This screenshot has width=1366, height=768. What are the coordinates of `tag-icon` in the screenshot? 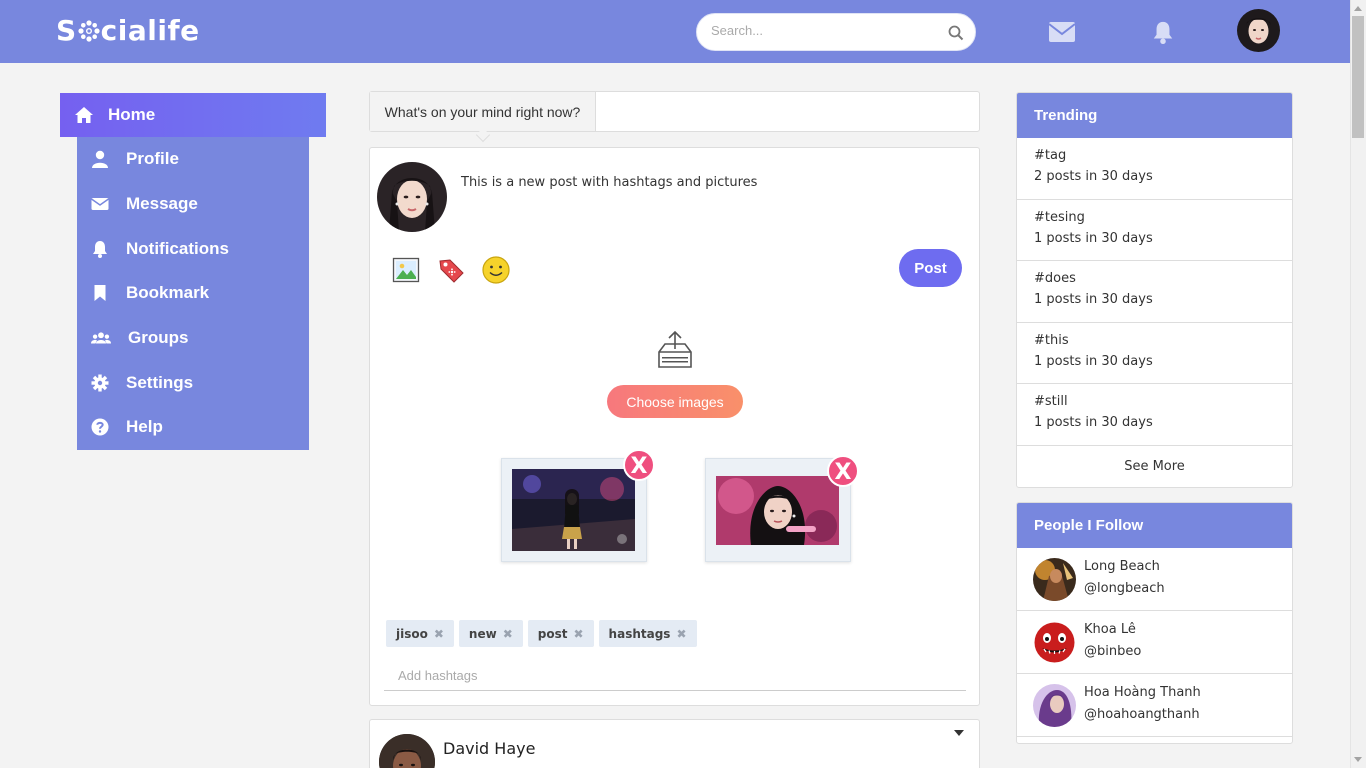 It's located at (451, 270).